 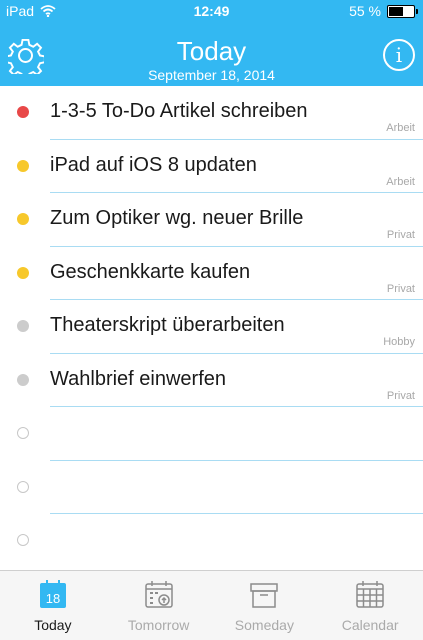 What do you see at coordinates (150, 271) in the screenshot?
I see `task-label: Geschenkkarte kaufen` at bounding box center [150, 271].